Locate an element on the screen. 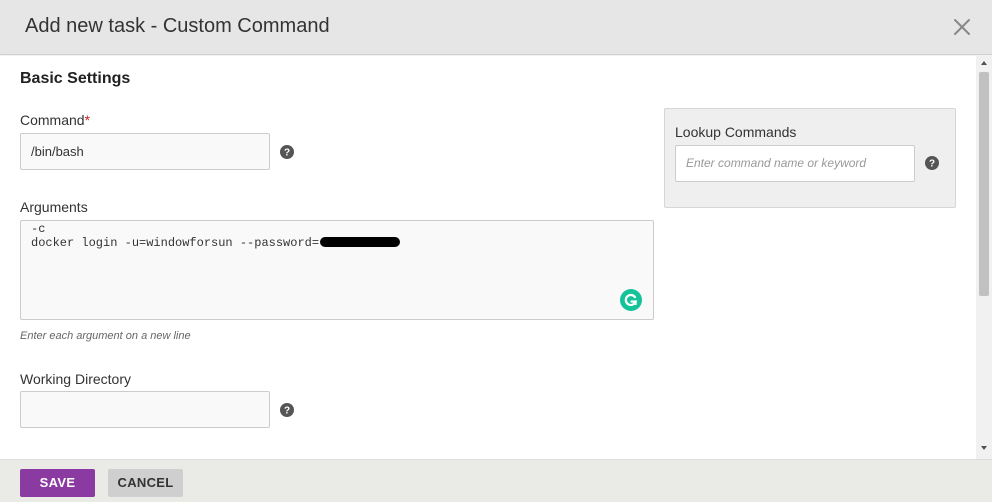 Image resolution: width=992 pixels, height=502 pixels. section-title: Basic Settings is located at coordinates (75, 78).